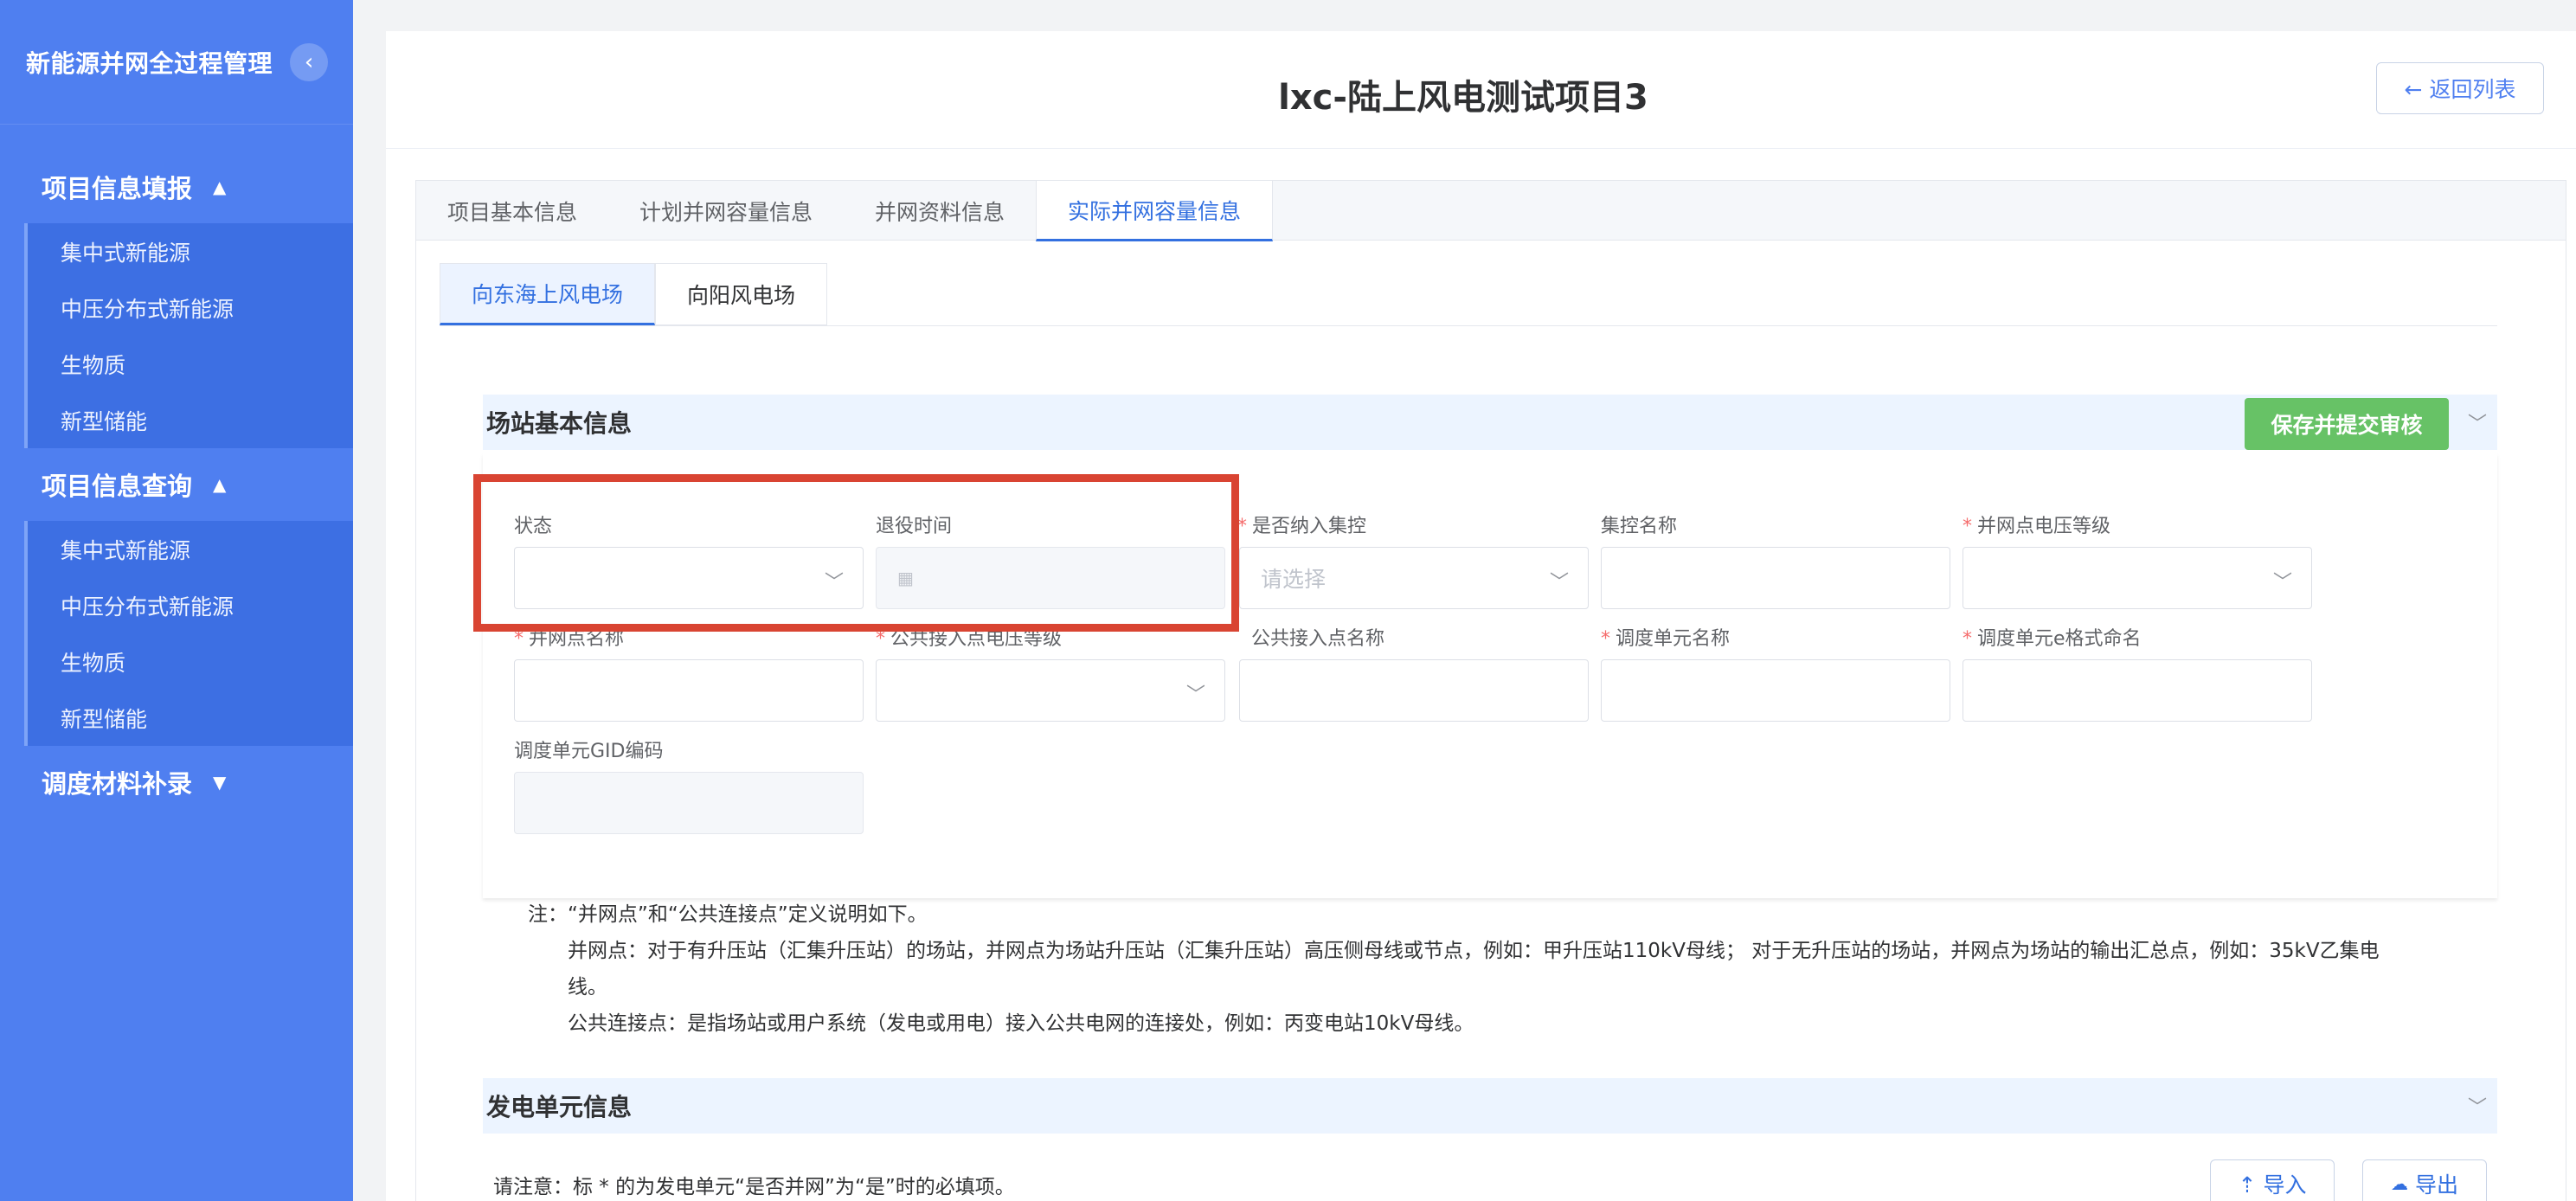  What do you see at coordinates (220, 783) in the screenshot?
I see `caret-down-icon: ▼` at bounding box center [220, 783].